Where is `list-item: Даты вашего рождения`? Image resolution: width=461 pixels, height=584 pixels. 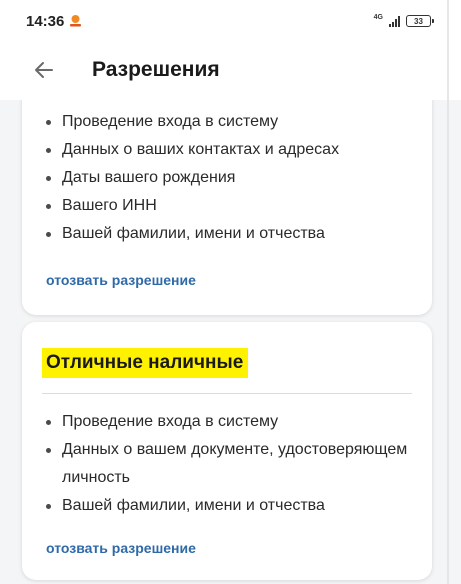 list-item: Даты вашего рождения is located at coordinates (227, 178).